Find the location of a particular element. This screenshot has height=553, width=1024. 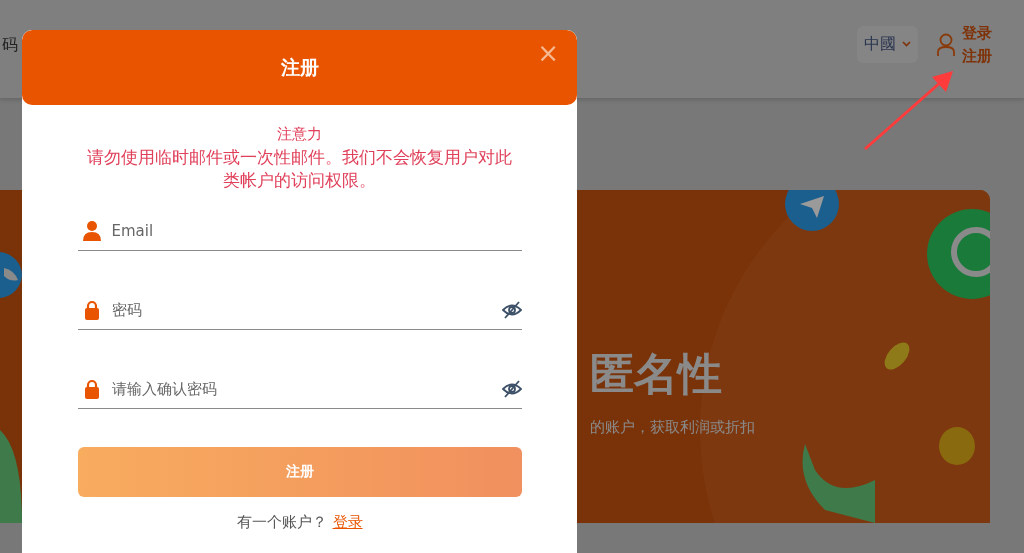

close-button: × is located at coordinates (548, 53).